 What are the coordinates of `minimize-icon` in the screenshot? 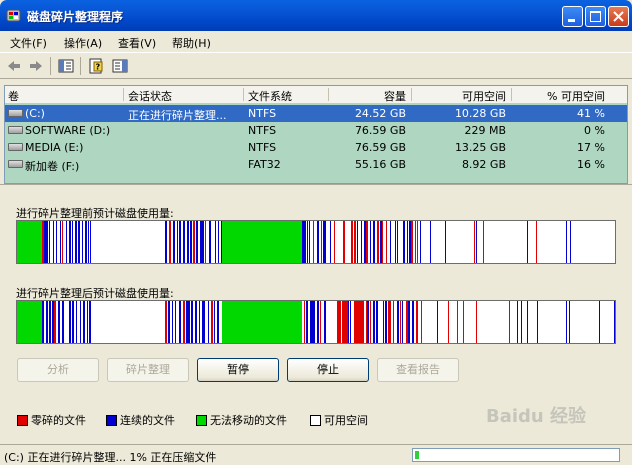 It's located at (571, 20).